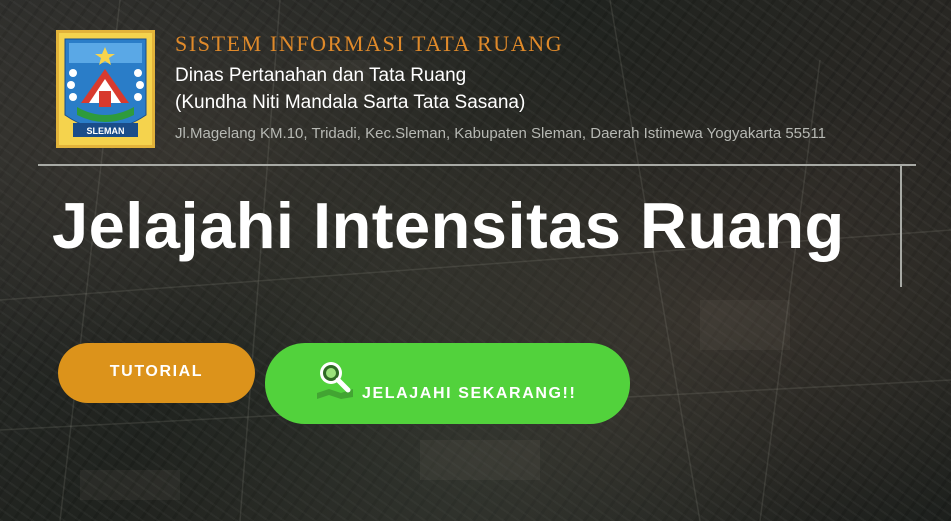 This screenshot has width=951, height=521. What do you see at coordinates (106, 131) in the screenshot?
I see `logo-text: SLEMAN` at bounding box center [106, 131].